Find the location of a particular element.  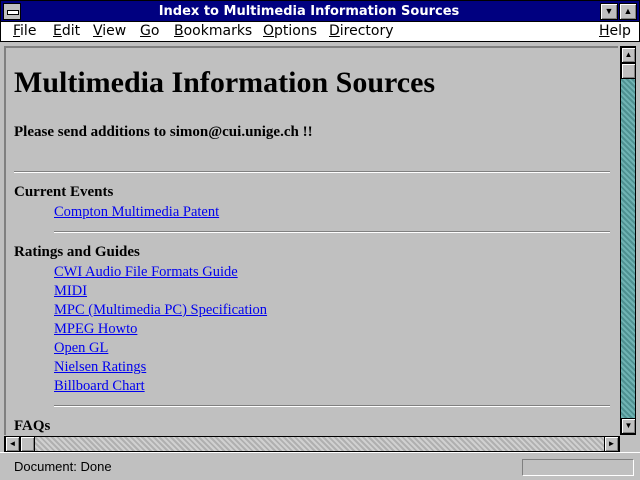

horizontal-scroll-thumb is located at coordinates (27, 444).